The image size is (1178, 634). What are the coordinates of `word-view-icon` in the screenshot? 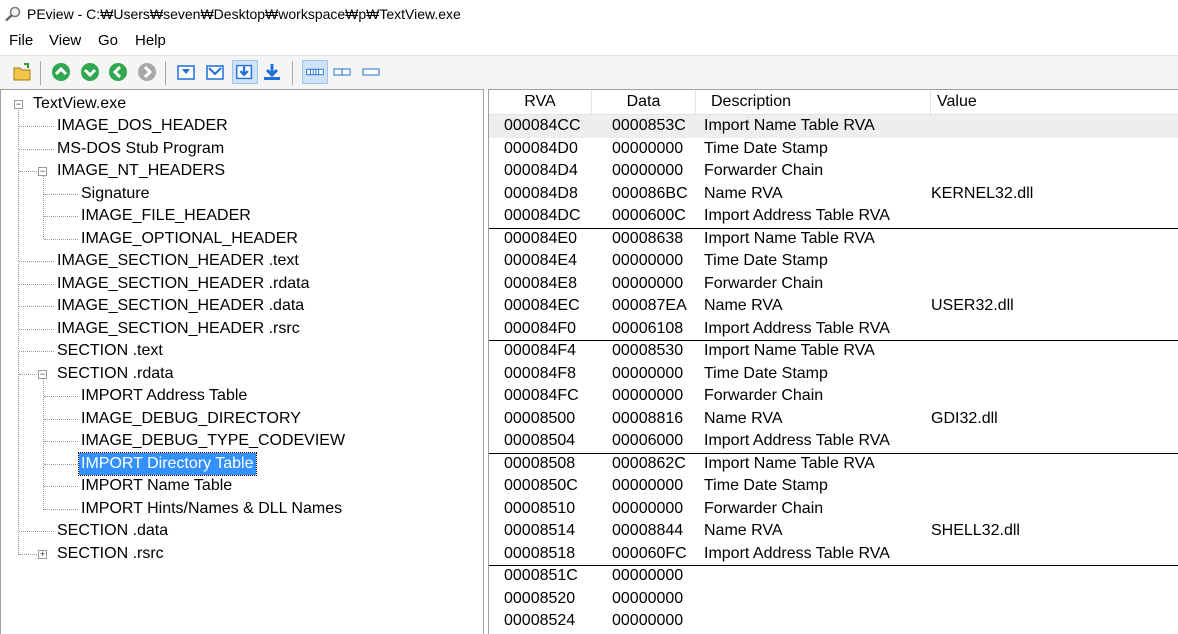 It's located at (343, 72).